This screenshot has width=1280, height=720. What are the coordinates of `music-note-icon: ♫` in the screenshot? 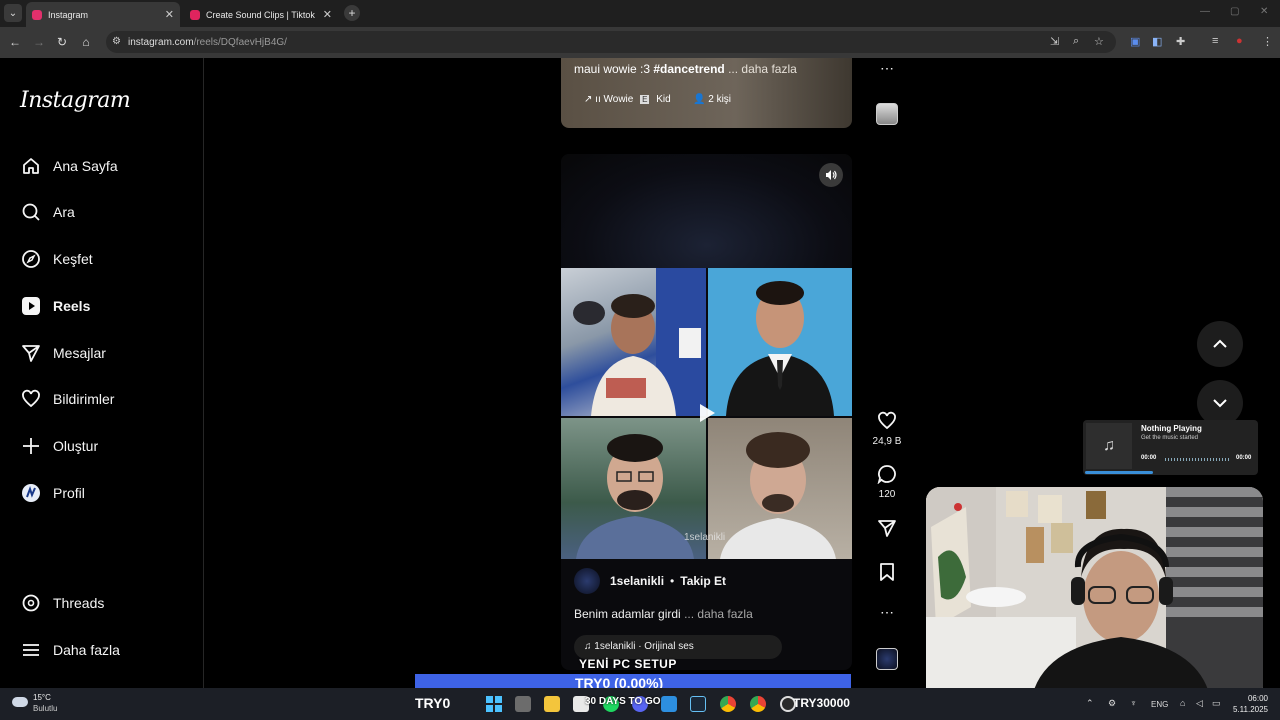 It's located at (588, 646).